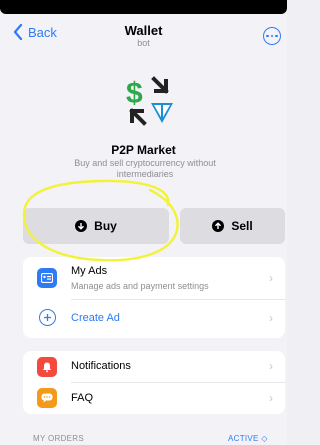  Describe the element at coordinates (140, 286) in the screenshot. I see `my-ads-description: Manage ads and payment settings` at that location.